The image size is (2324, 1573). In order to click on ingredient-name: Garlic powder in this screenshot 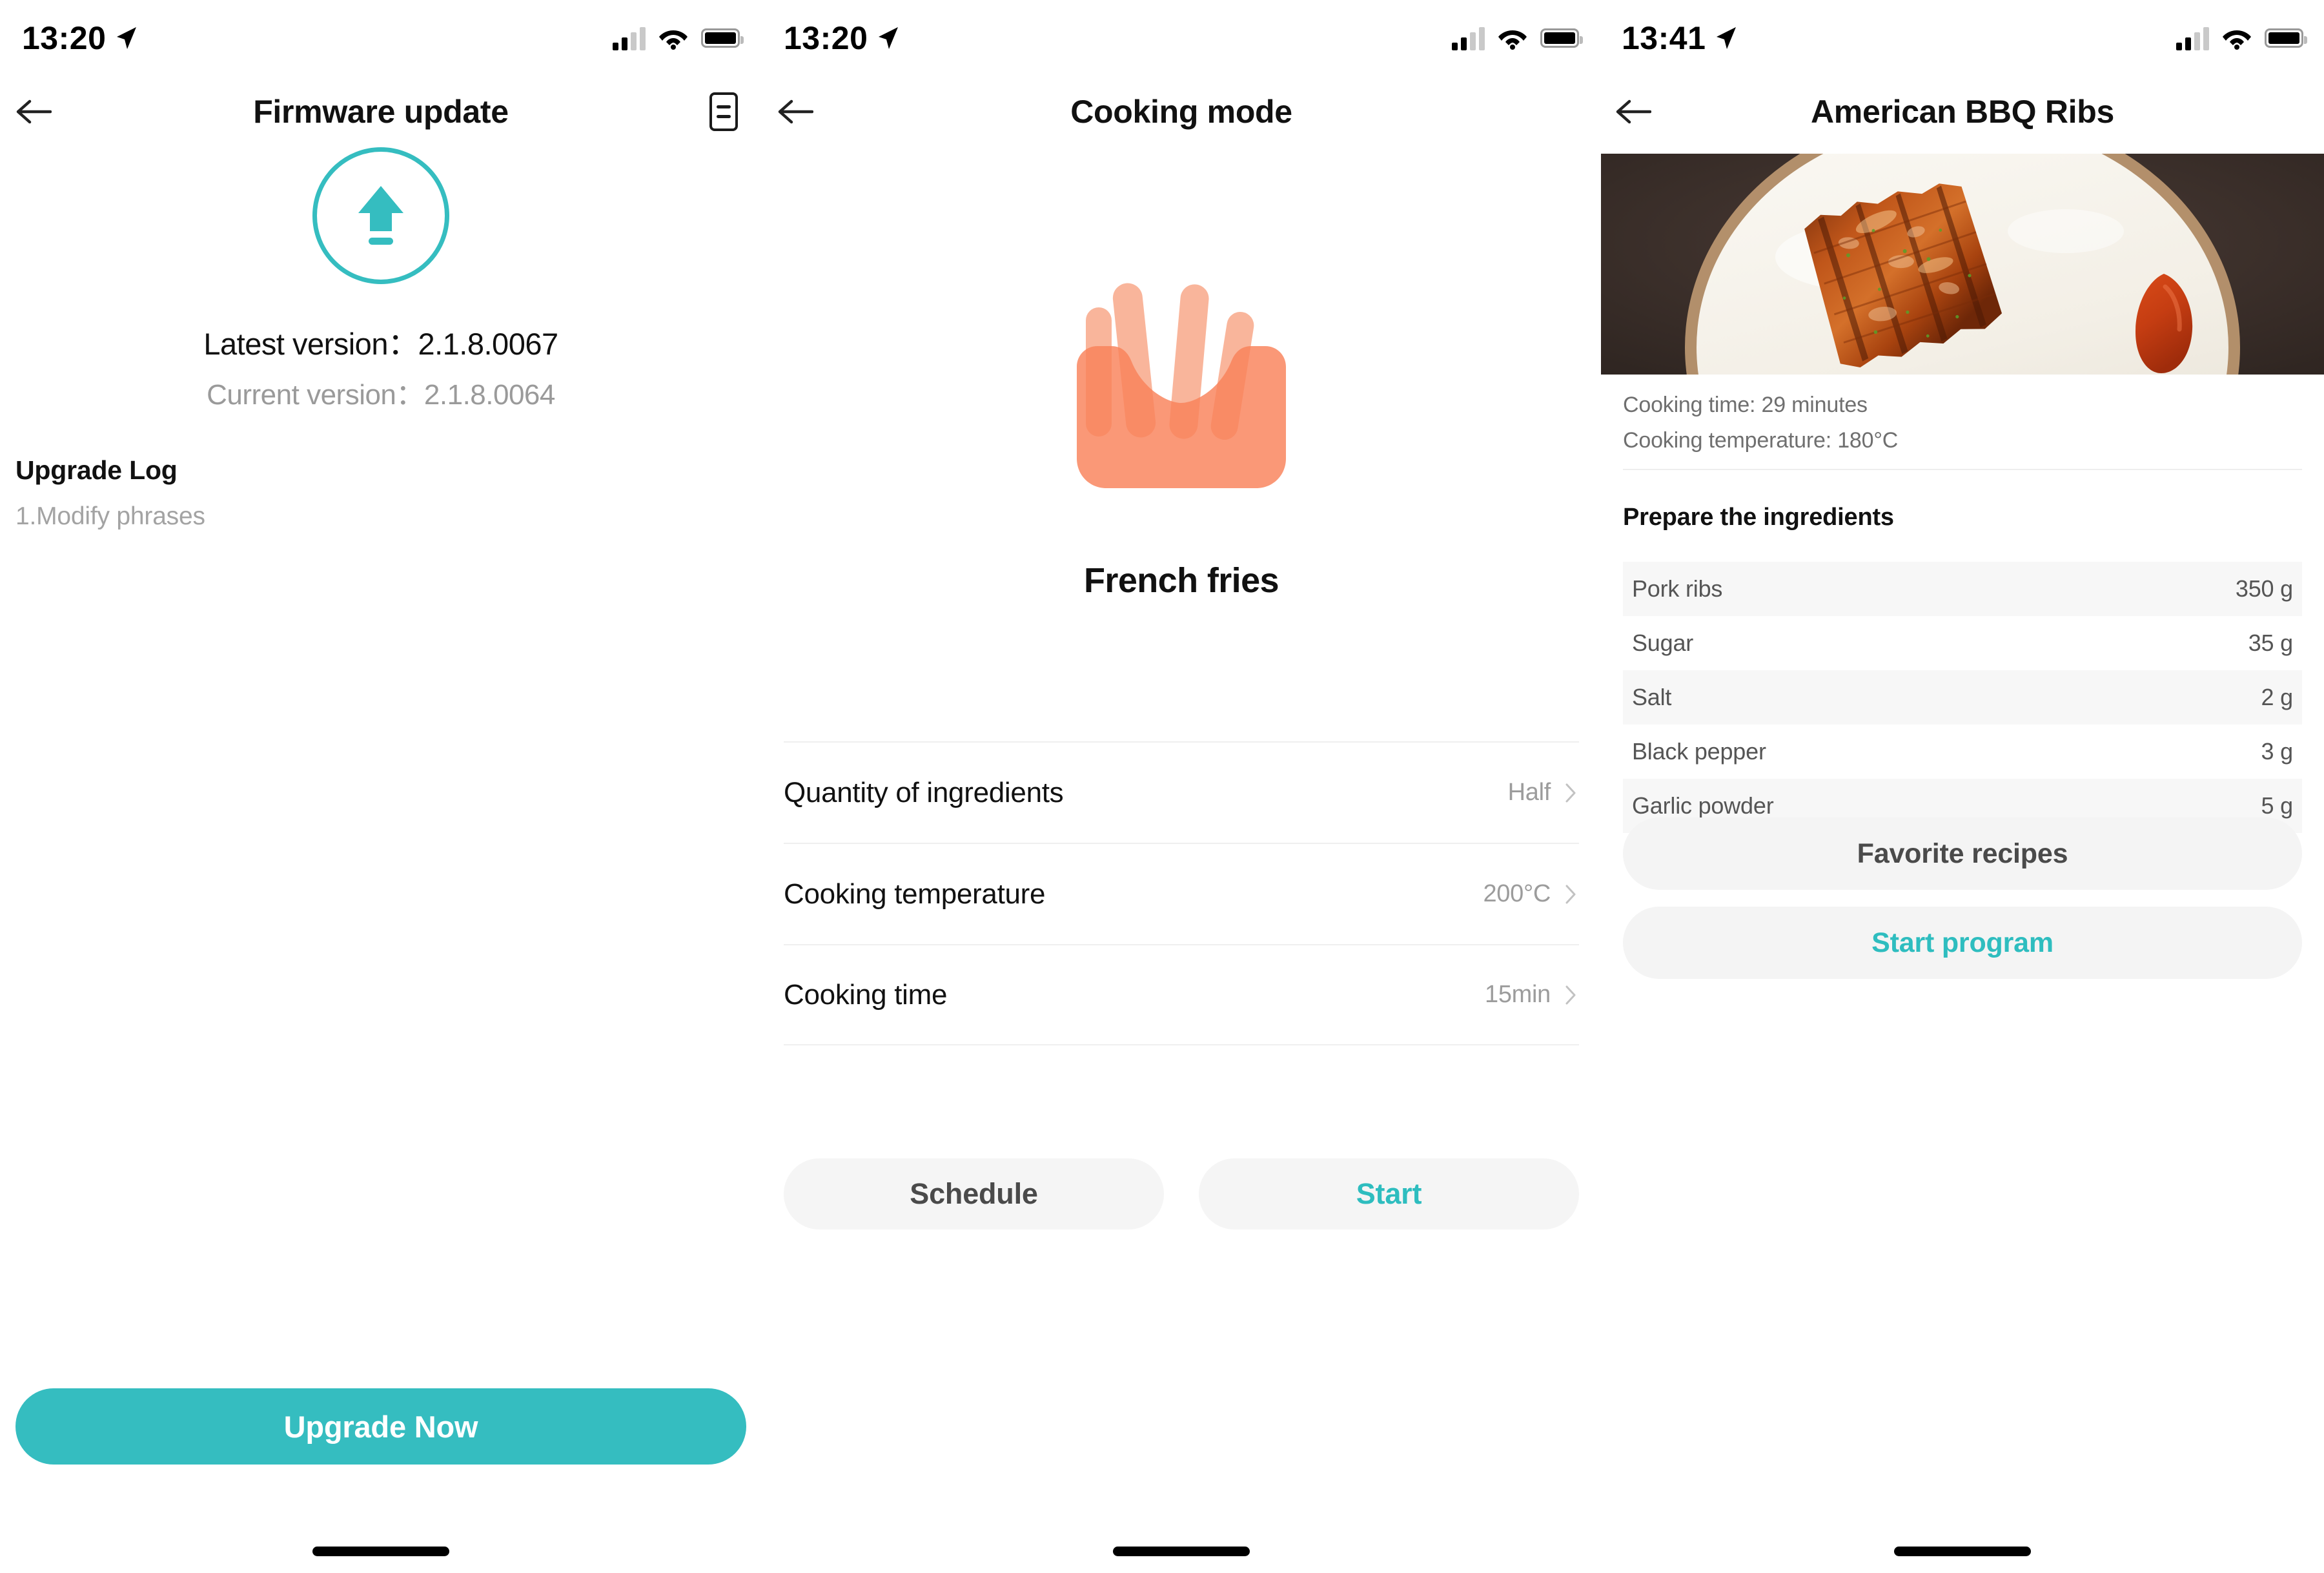, I will do `click(1703, 805)`.